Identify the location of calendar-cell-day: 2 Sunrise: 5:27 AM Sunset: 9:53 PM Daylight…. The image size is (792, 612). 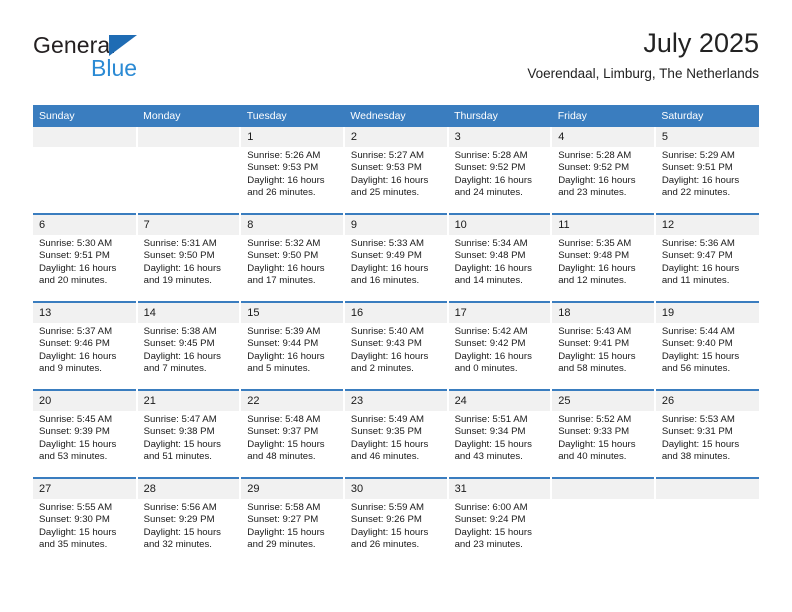
(396, 170).